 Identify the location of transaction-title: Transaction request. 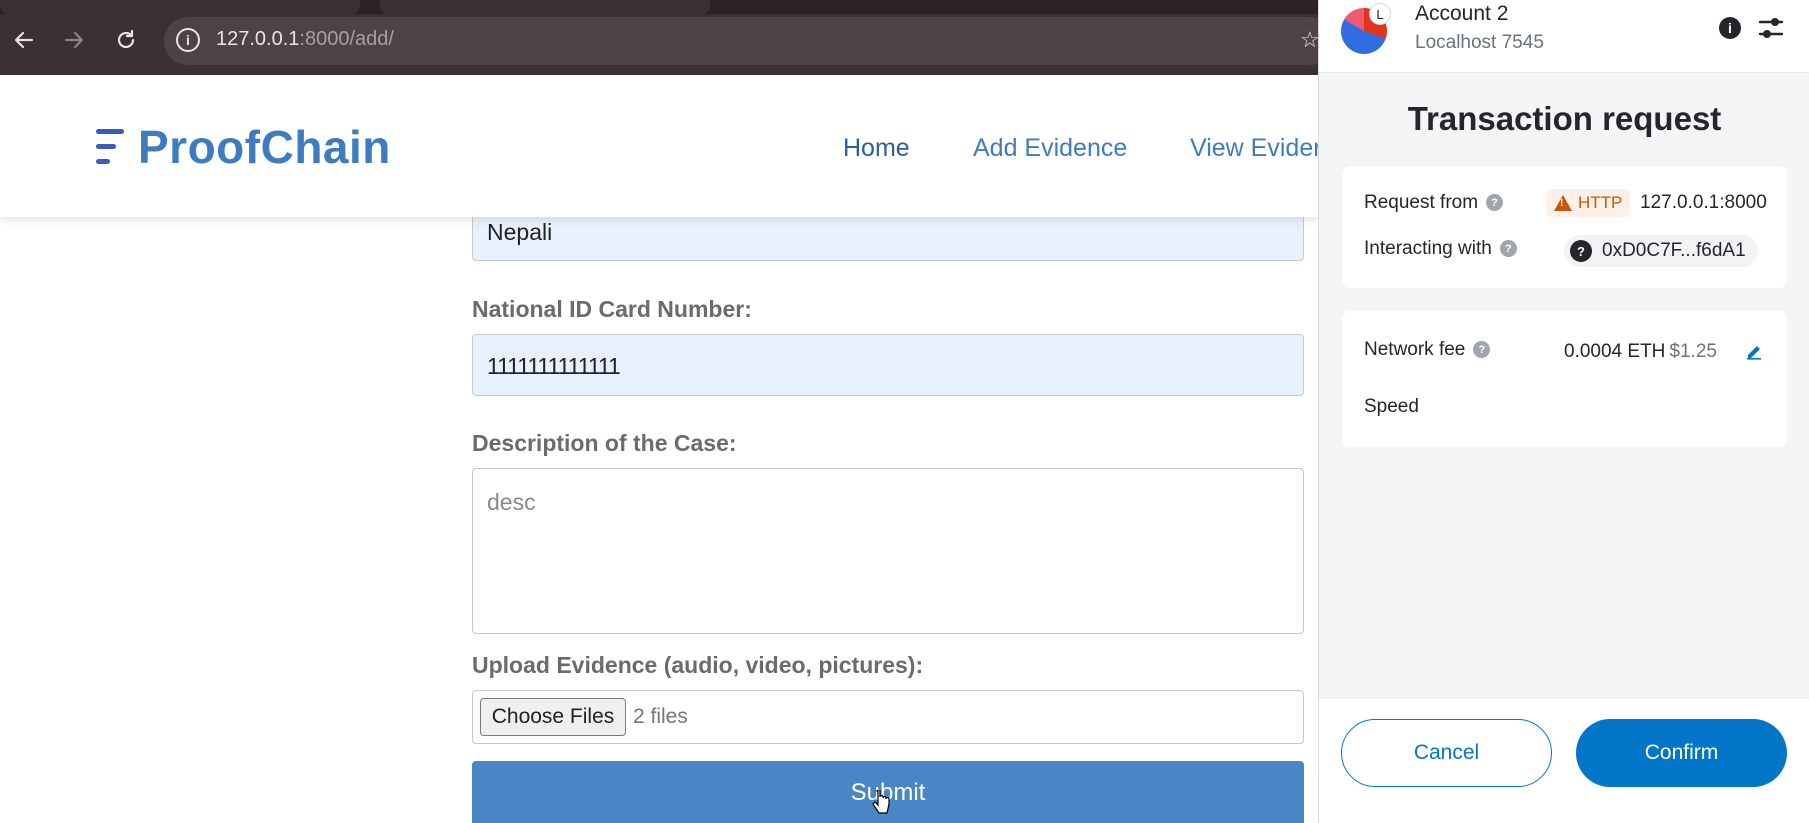
(1564, 118).